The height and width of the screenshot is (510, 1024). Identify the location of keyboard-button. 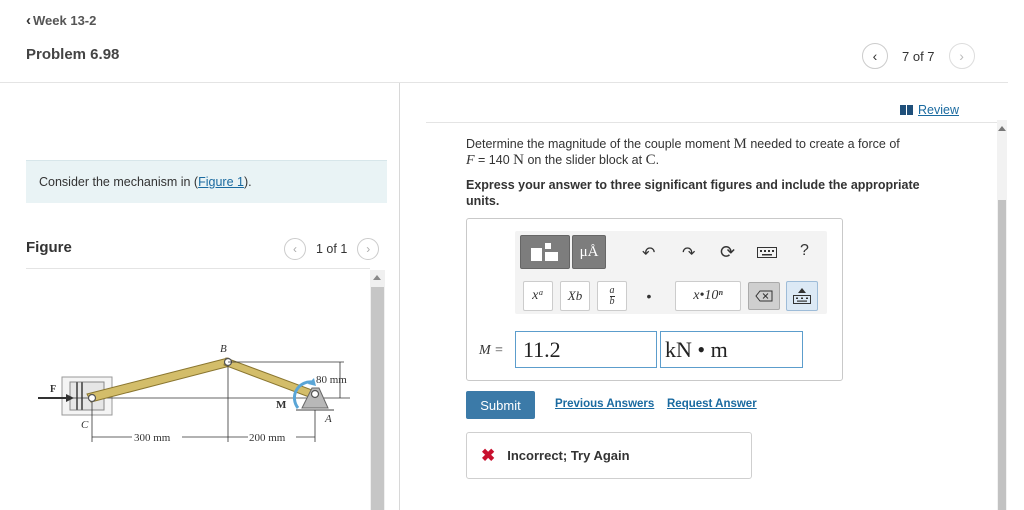
(767, 252).